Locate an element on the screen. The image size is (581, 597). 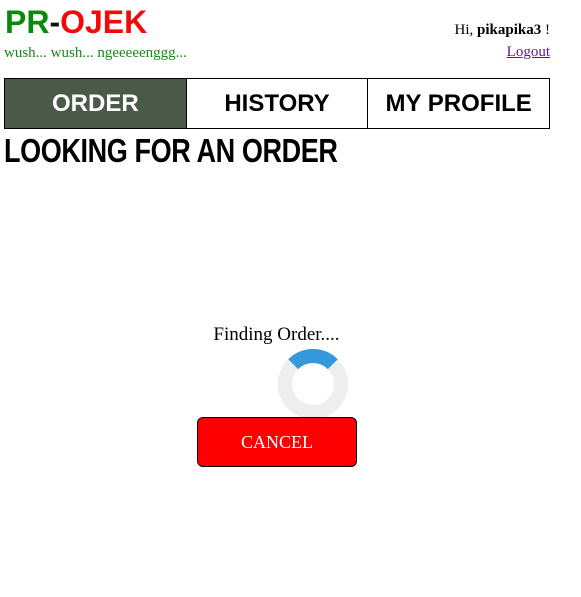
logo-part-ojek: OJEK is located at coordinates (104, 22).